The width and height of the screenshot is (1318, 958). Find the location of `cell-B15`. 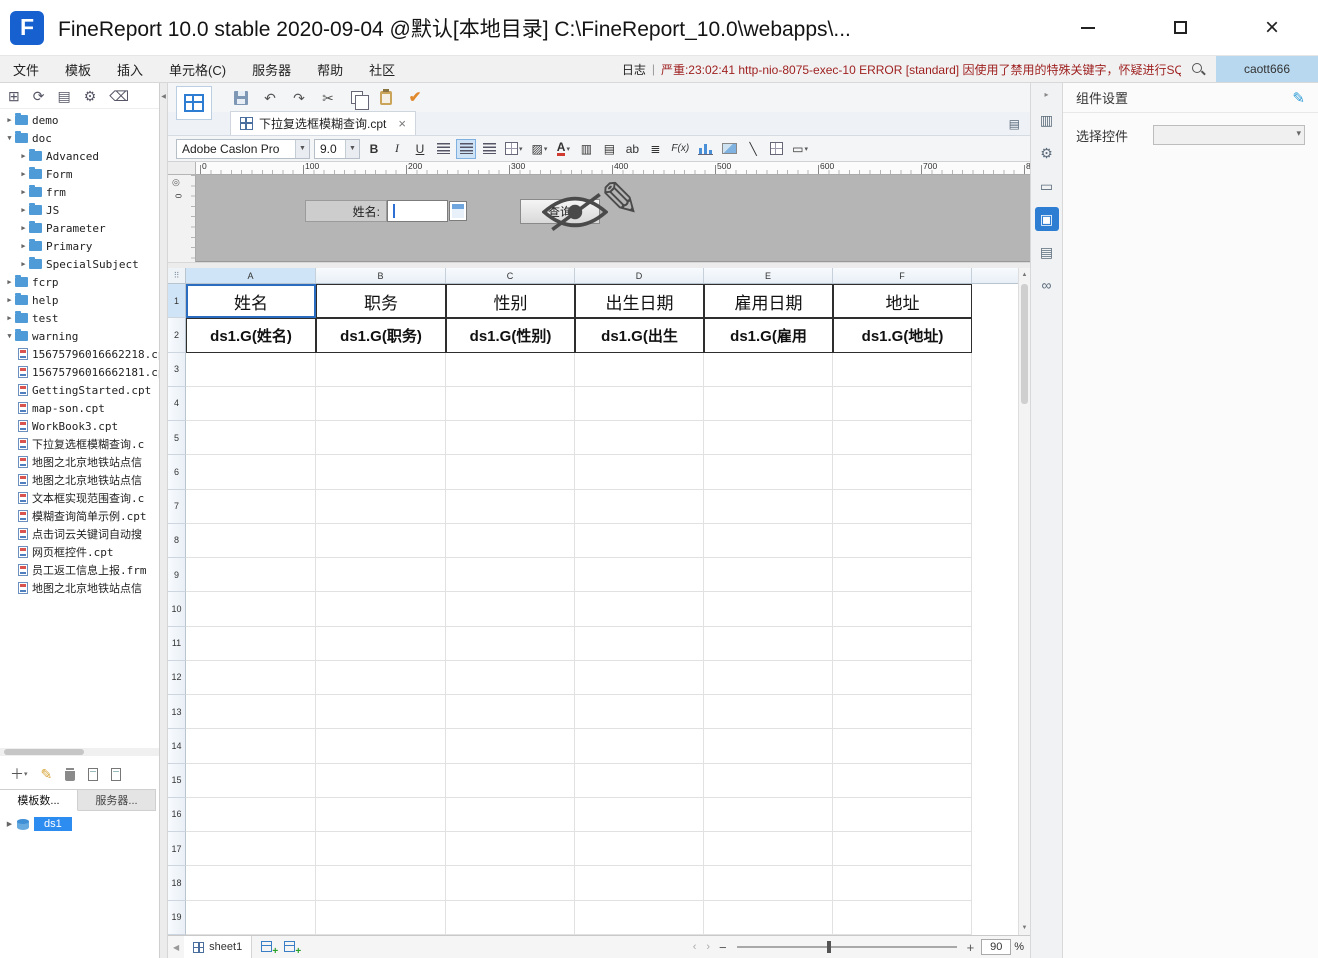

cell-B15 is located at coordinates (381, 780).